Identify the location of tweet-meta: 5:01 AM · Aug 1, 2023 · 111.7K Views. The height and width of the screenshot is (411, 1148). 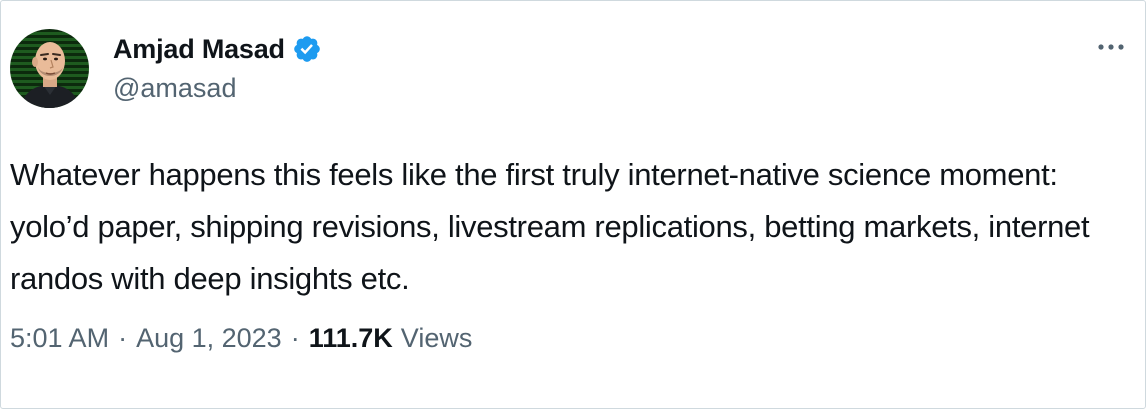
(241, 338).